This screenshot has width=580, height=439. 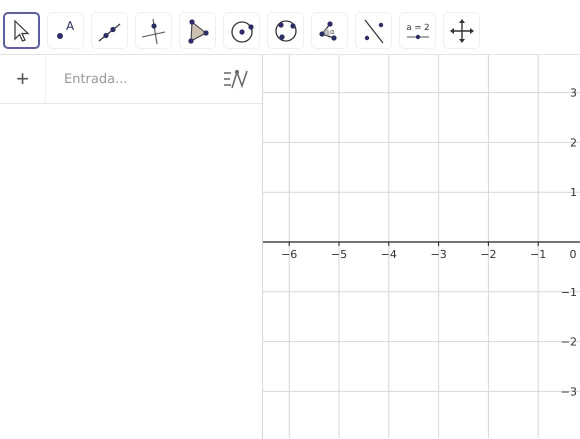 What do you see at coordinates (388, 254) in the screenshot?
I see `axis-label: −4` at bounding box center [388, 254].